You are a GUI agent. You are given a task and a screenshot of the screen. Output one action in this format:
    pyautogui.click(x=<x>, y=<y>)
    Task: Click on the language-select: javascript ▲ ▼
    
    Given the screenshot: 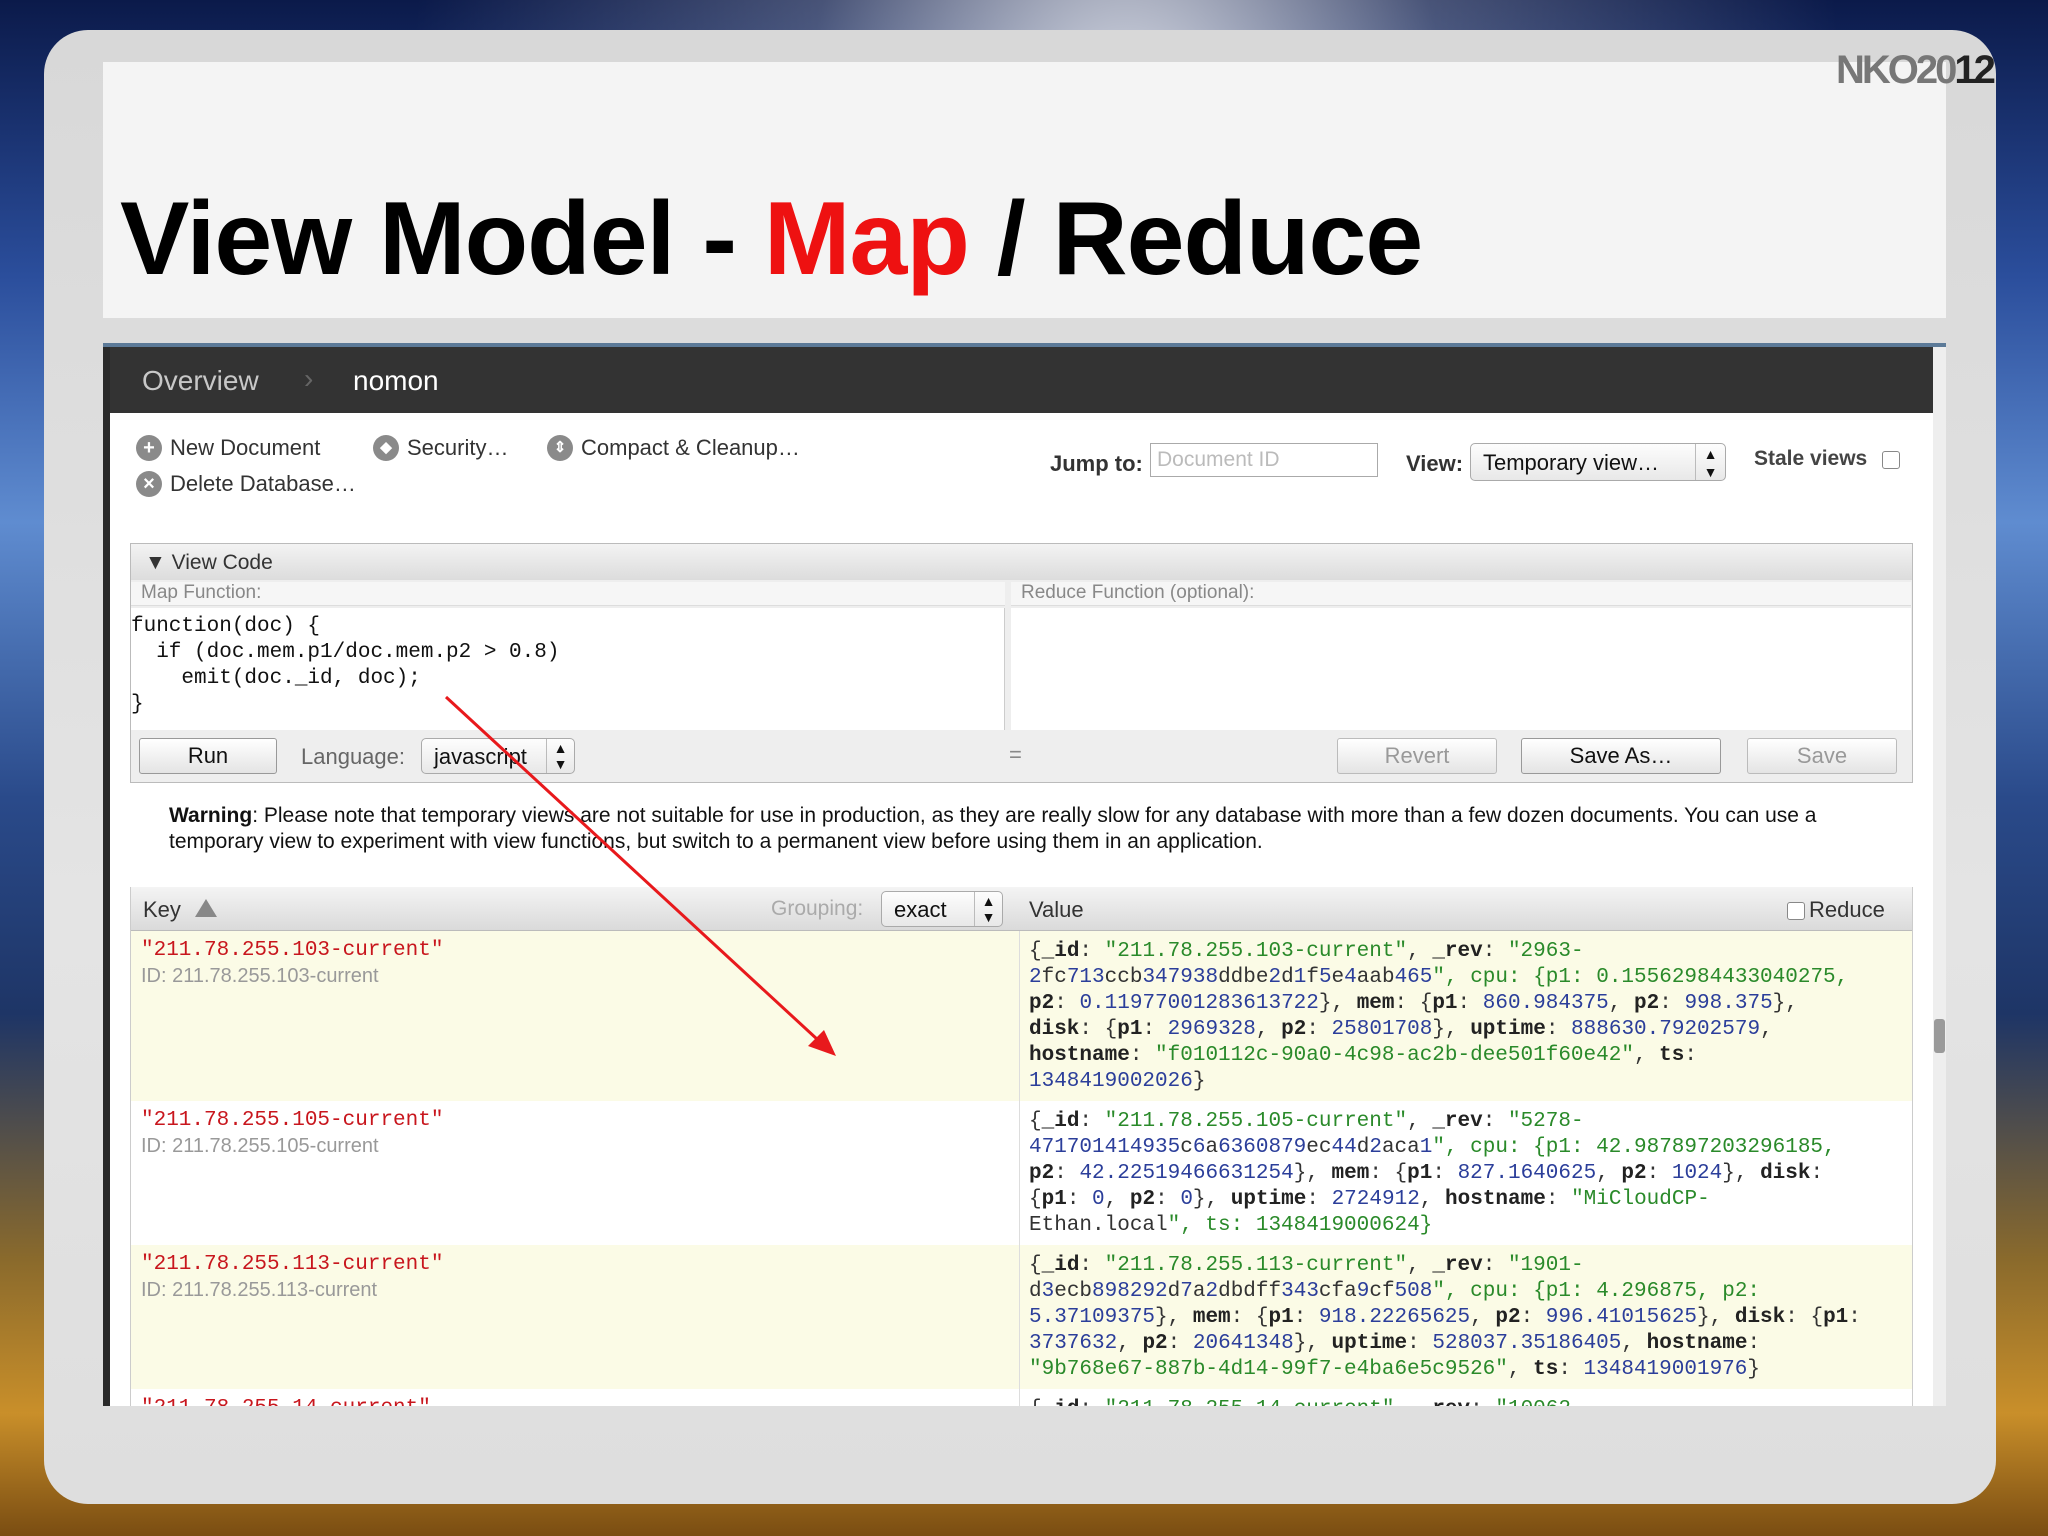 What is the action you would take?
    pyautogui.click(x=498, y=756)
    